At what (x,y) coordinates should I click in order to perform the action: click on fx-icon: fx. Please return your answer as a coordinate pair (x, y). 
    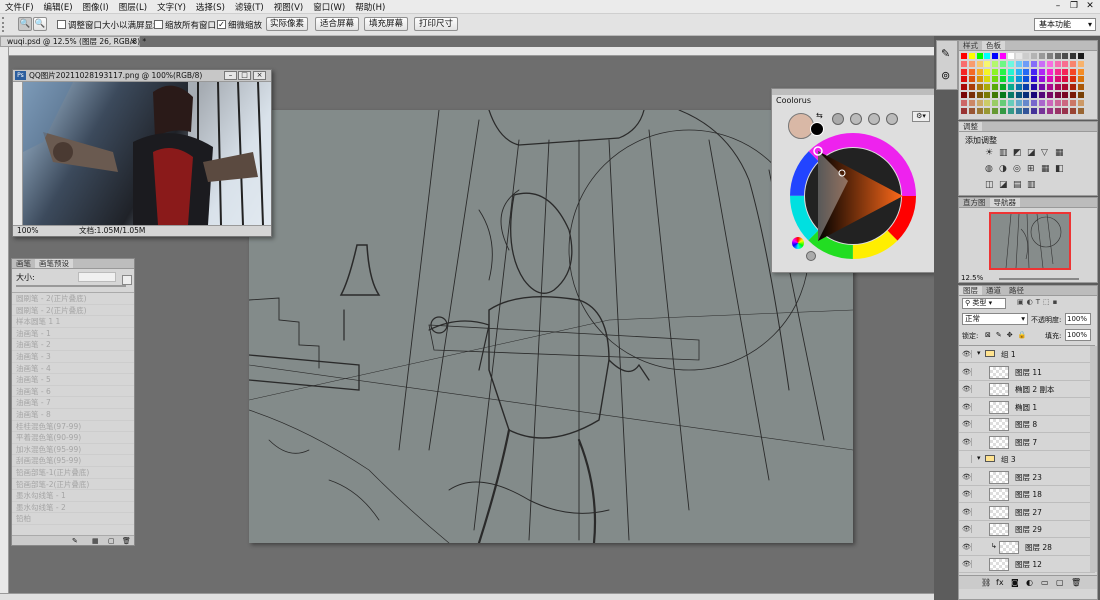
    Looking at the image, I should click on (1000, 582).